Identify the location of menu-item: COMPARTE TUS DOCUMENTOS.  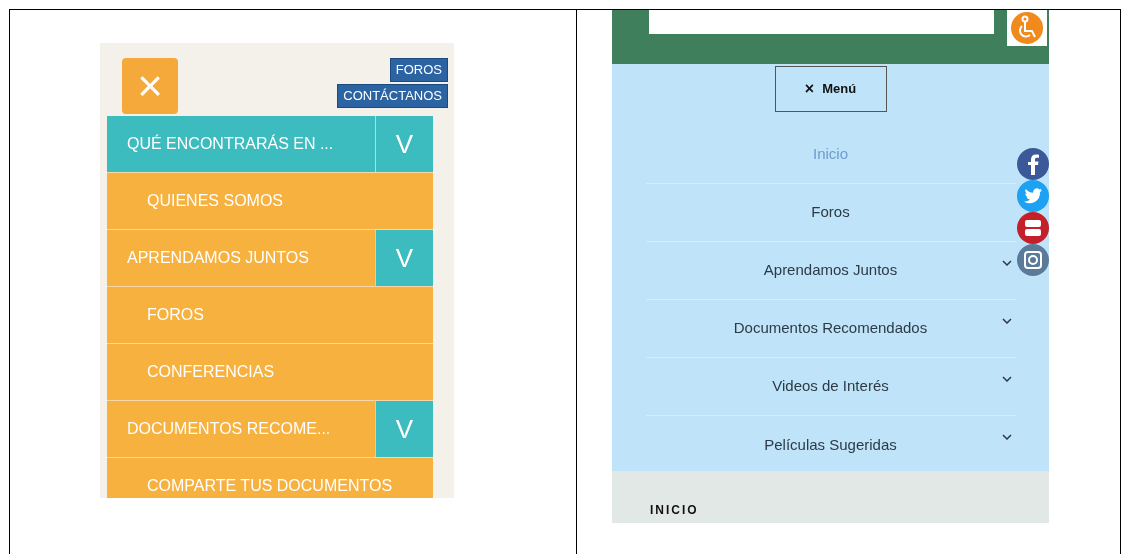
(270, 478).